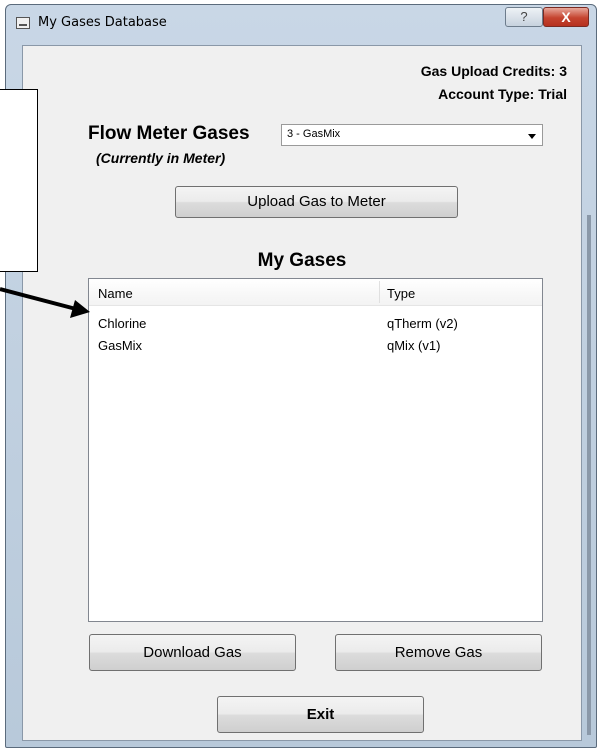  What do you see at coordinates (524, 17) in the screenshot?
I see `help-button: ?` at bounding box center [524, 17].